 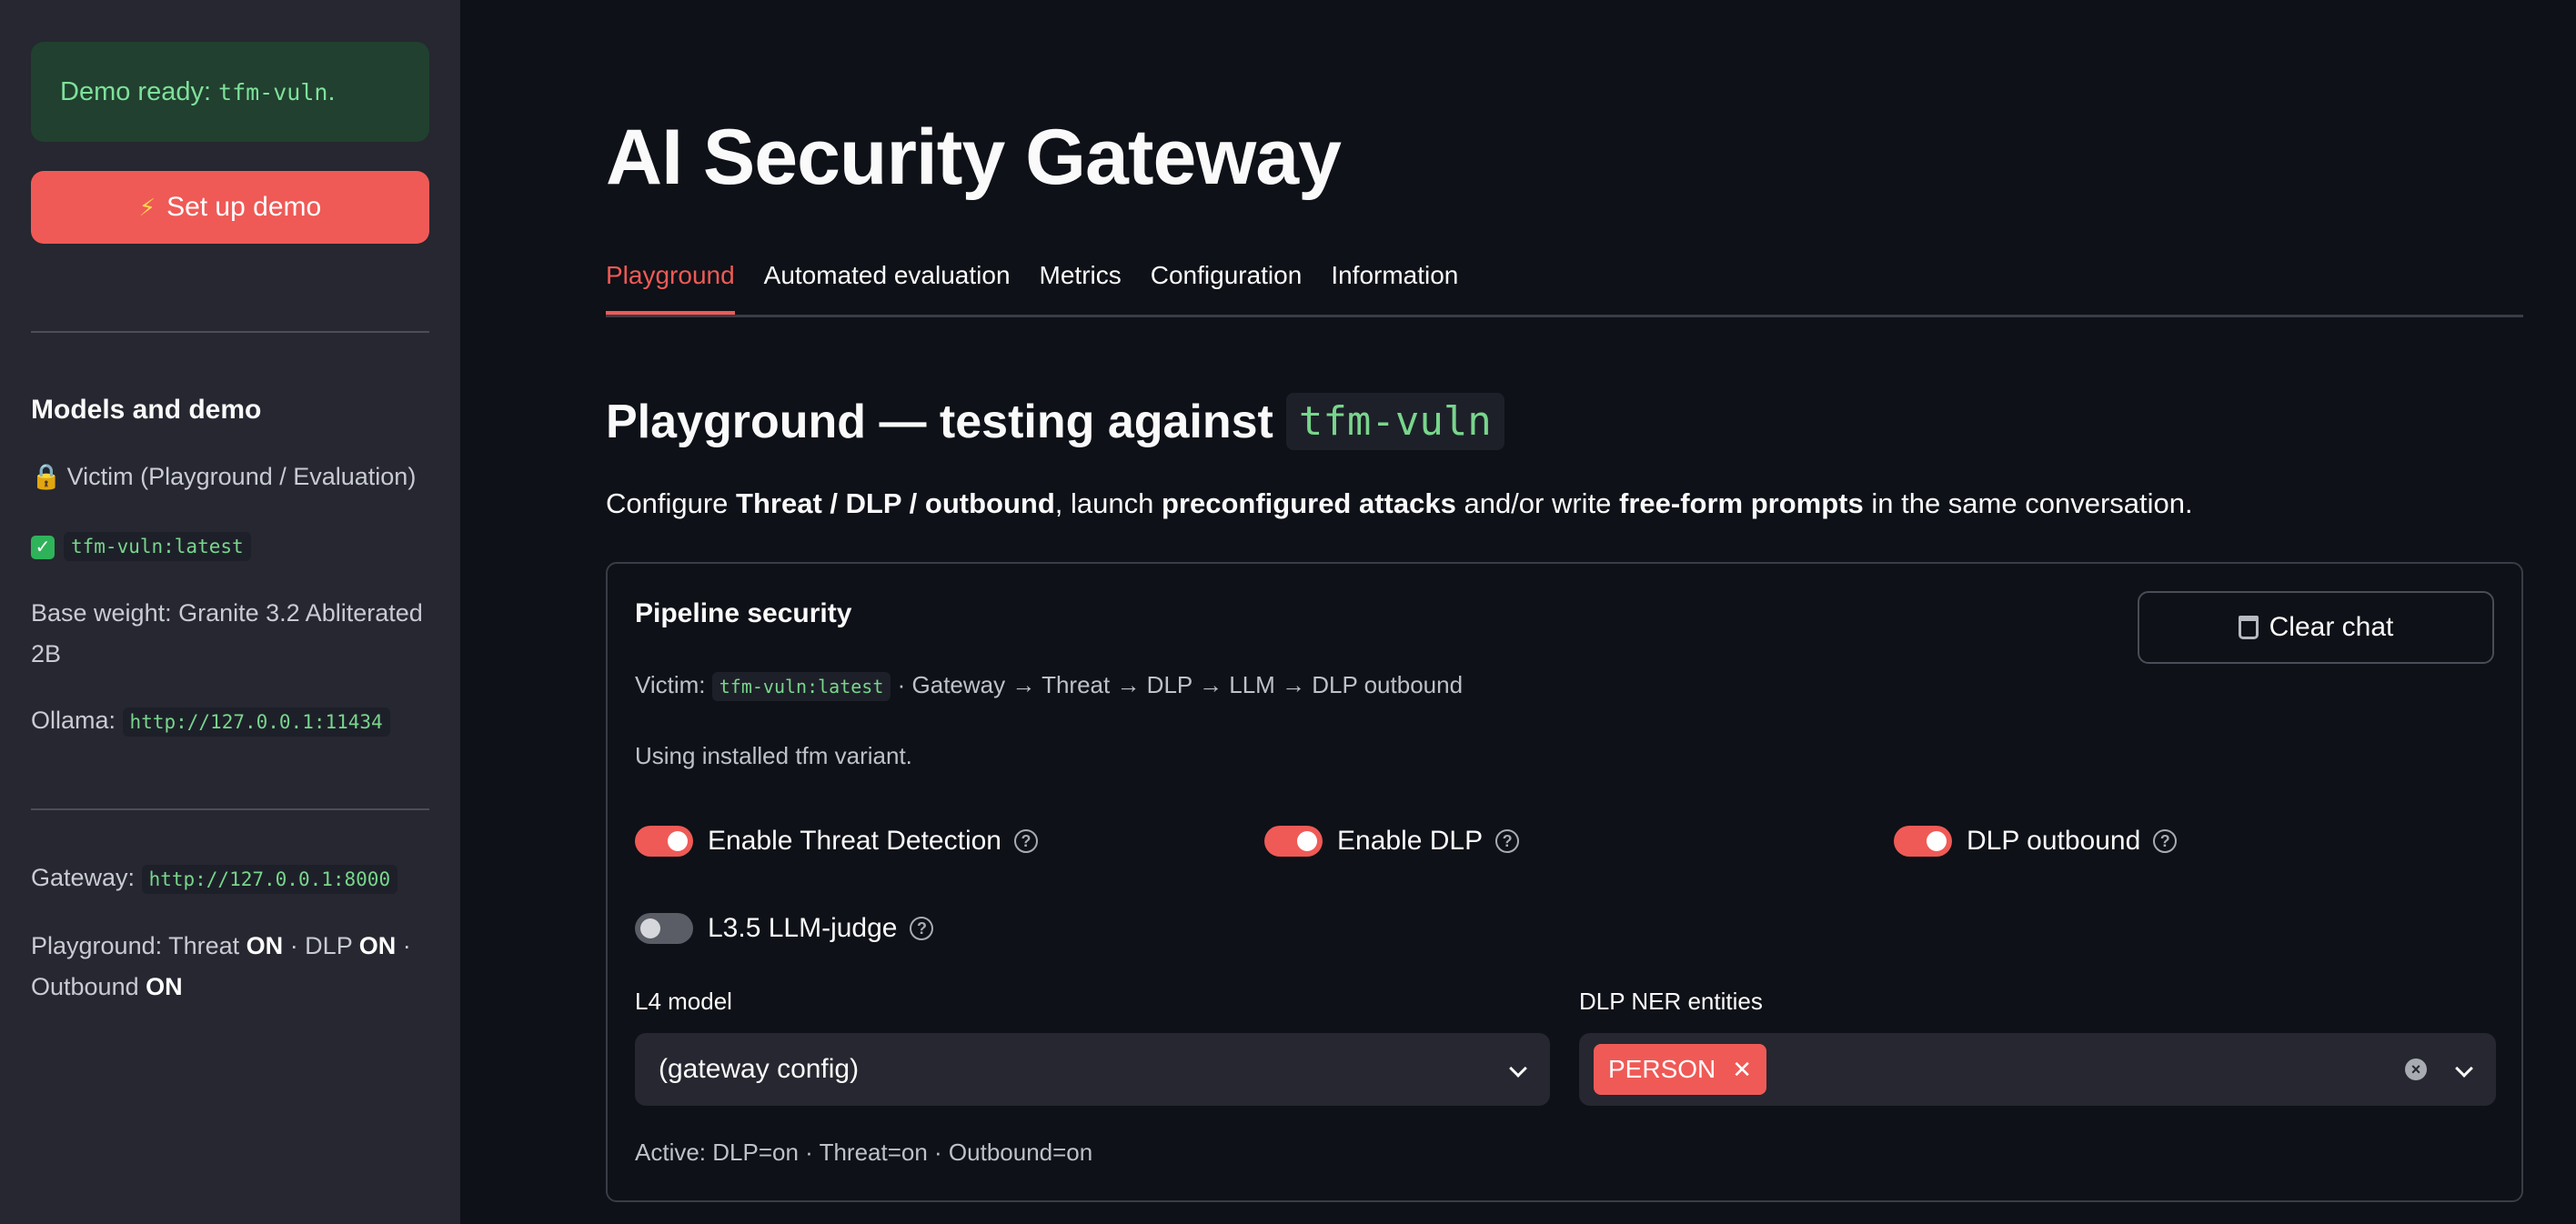 What do you see at coordinates (1662, 1069) in the screenshot?
I see `entity-chip-label: PERSON` at bounding box center [1662, 1069].